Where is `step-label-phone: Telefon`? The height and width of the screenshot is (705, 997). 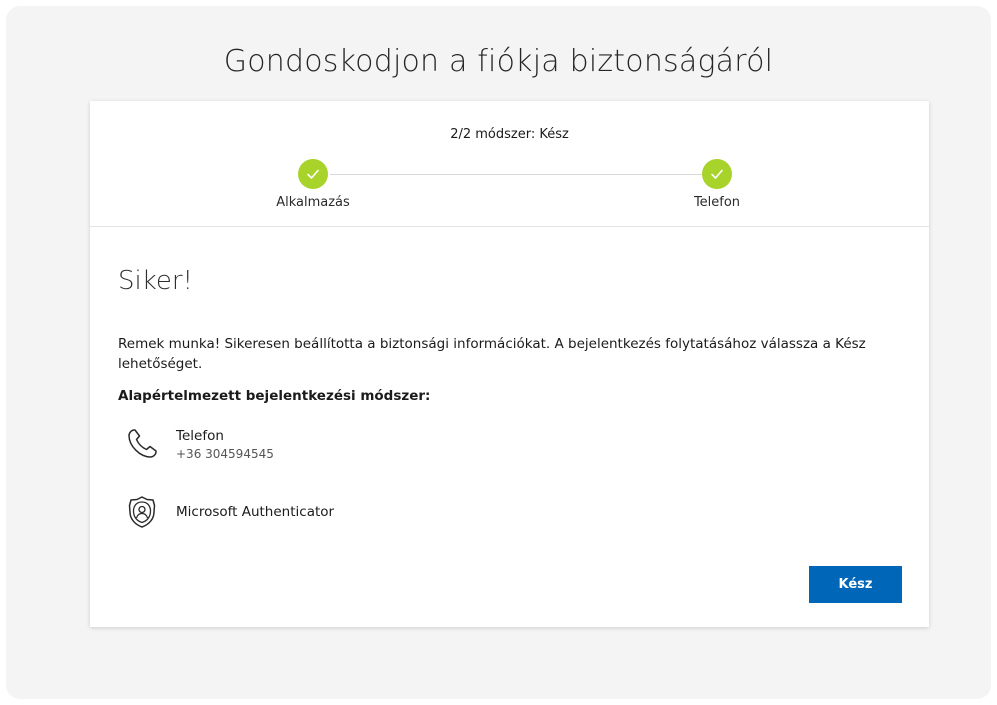
step-label-phone: Telefon is located at coordinates (717, 202).